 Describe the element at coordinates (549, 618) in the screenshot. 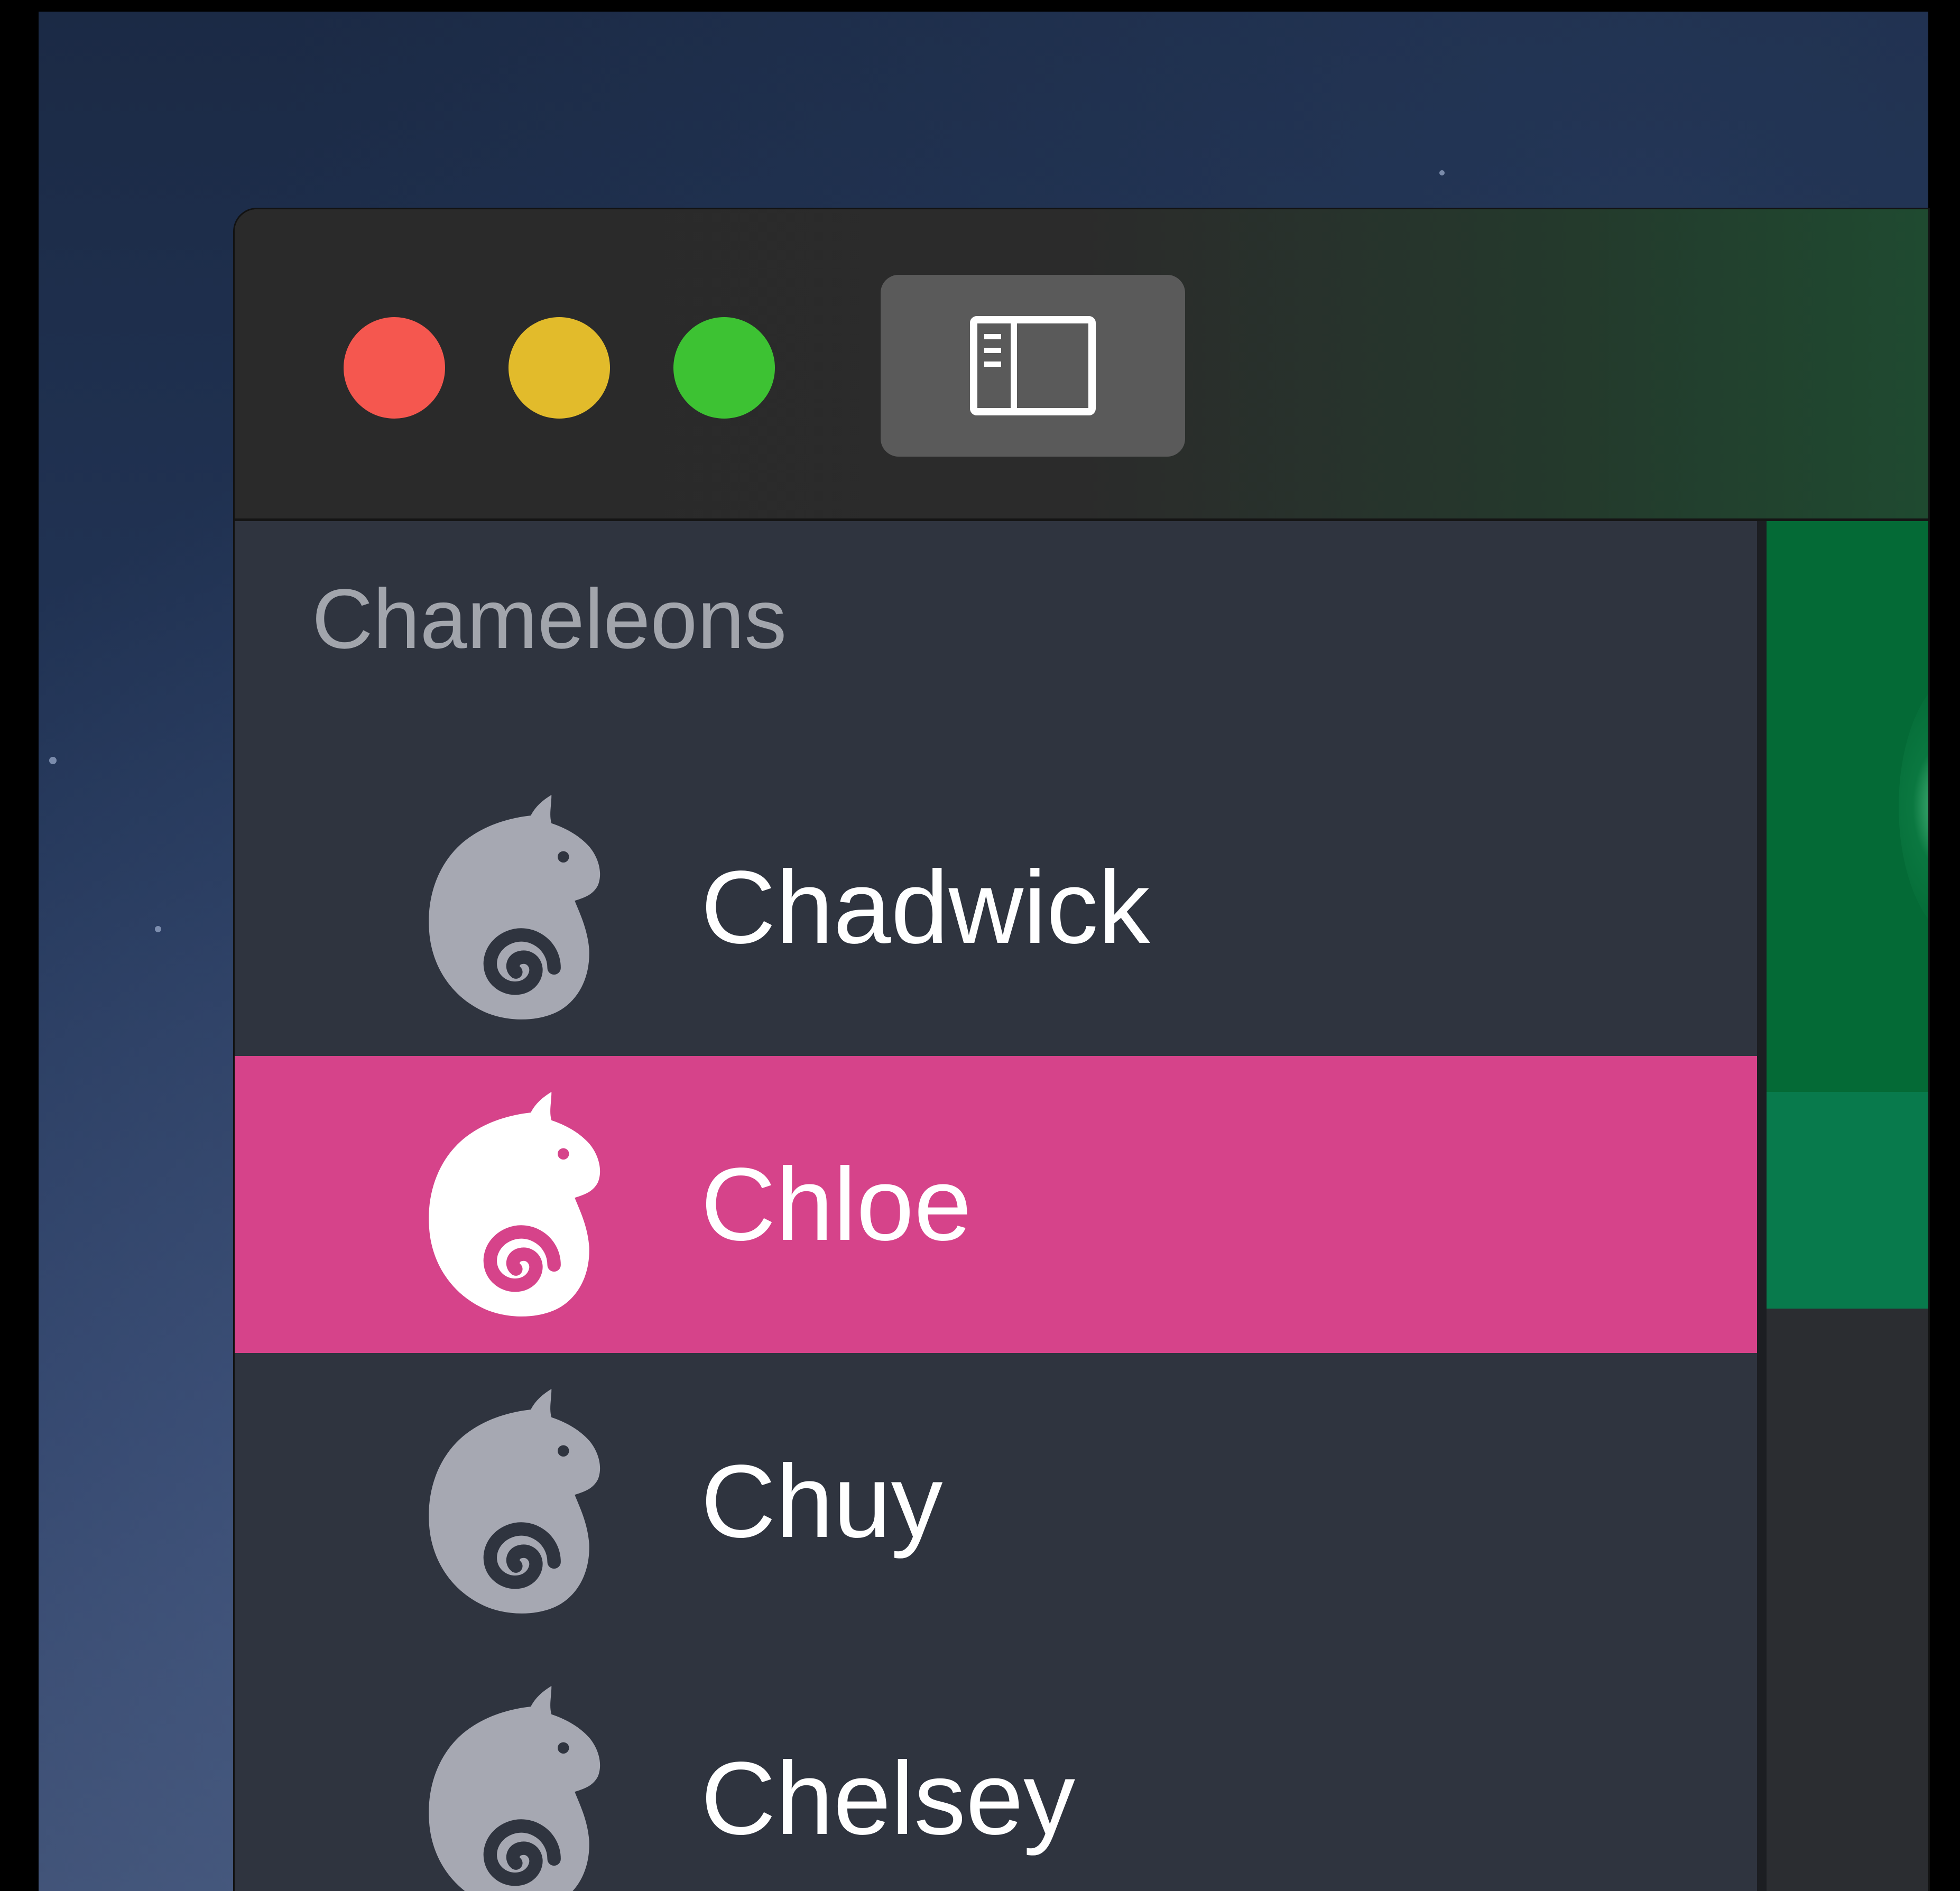

I see `sidebar-section-title: Chameleons` at that location.